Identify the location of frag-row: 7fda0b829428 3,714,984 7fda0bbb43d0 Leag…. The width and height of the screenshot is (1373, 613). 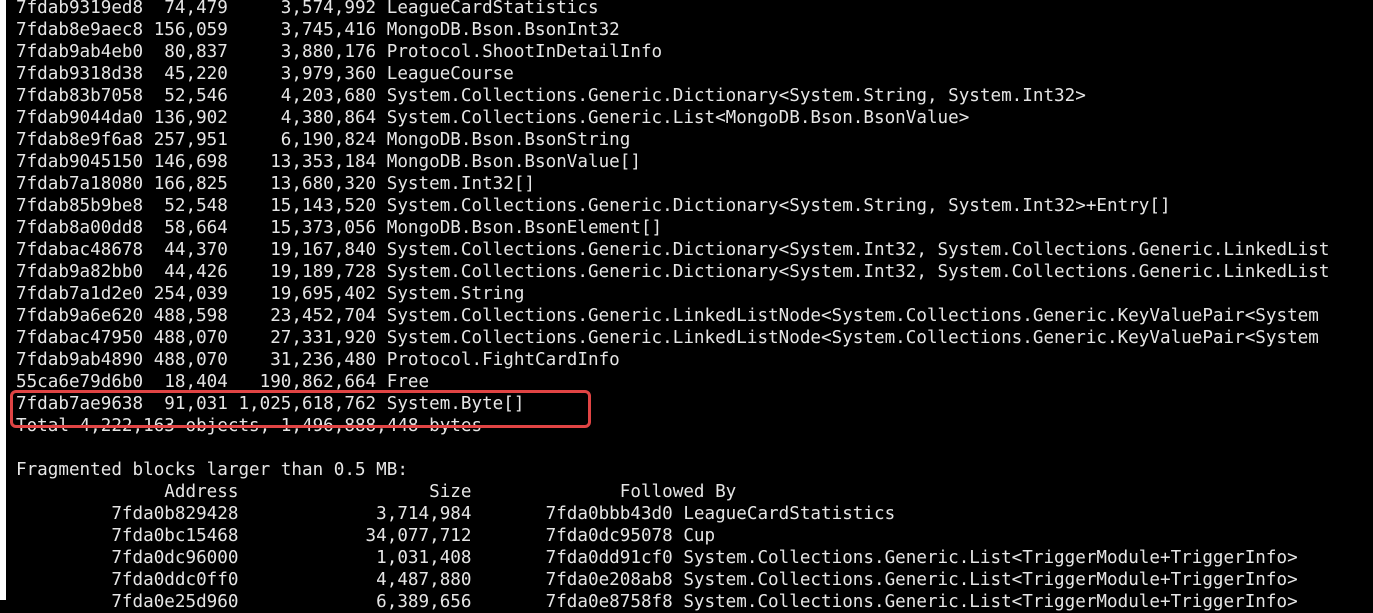
(456, 514).